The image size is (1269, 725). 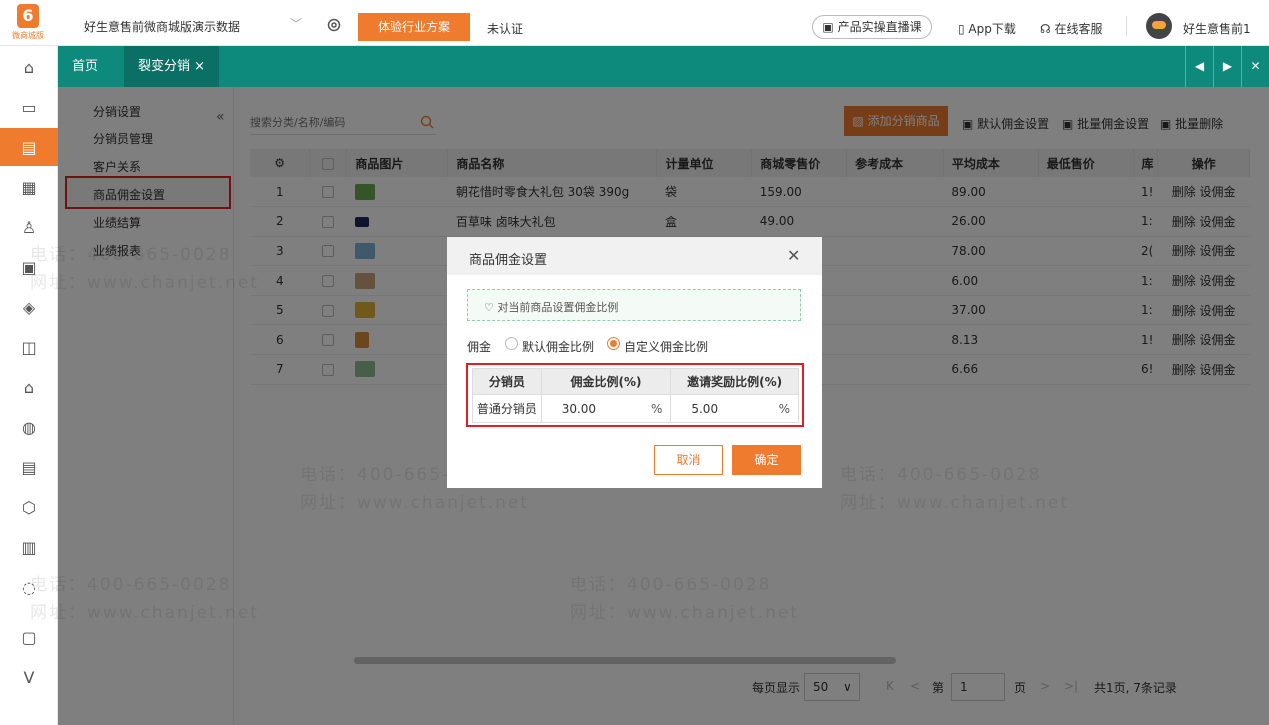 I want to click on home-icon: ⌂, so click(x=29, y=67).